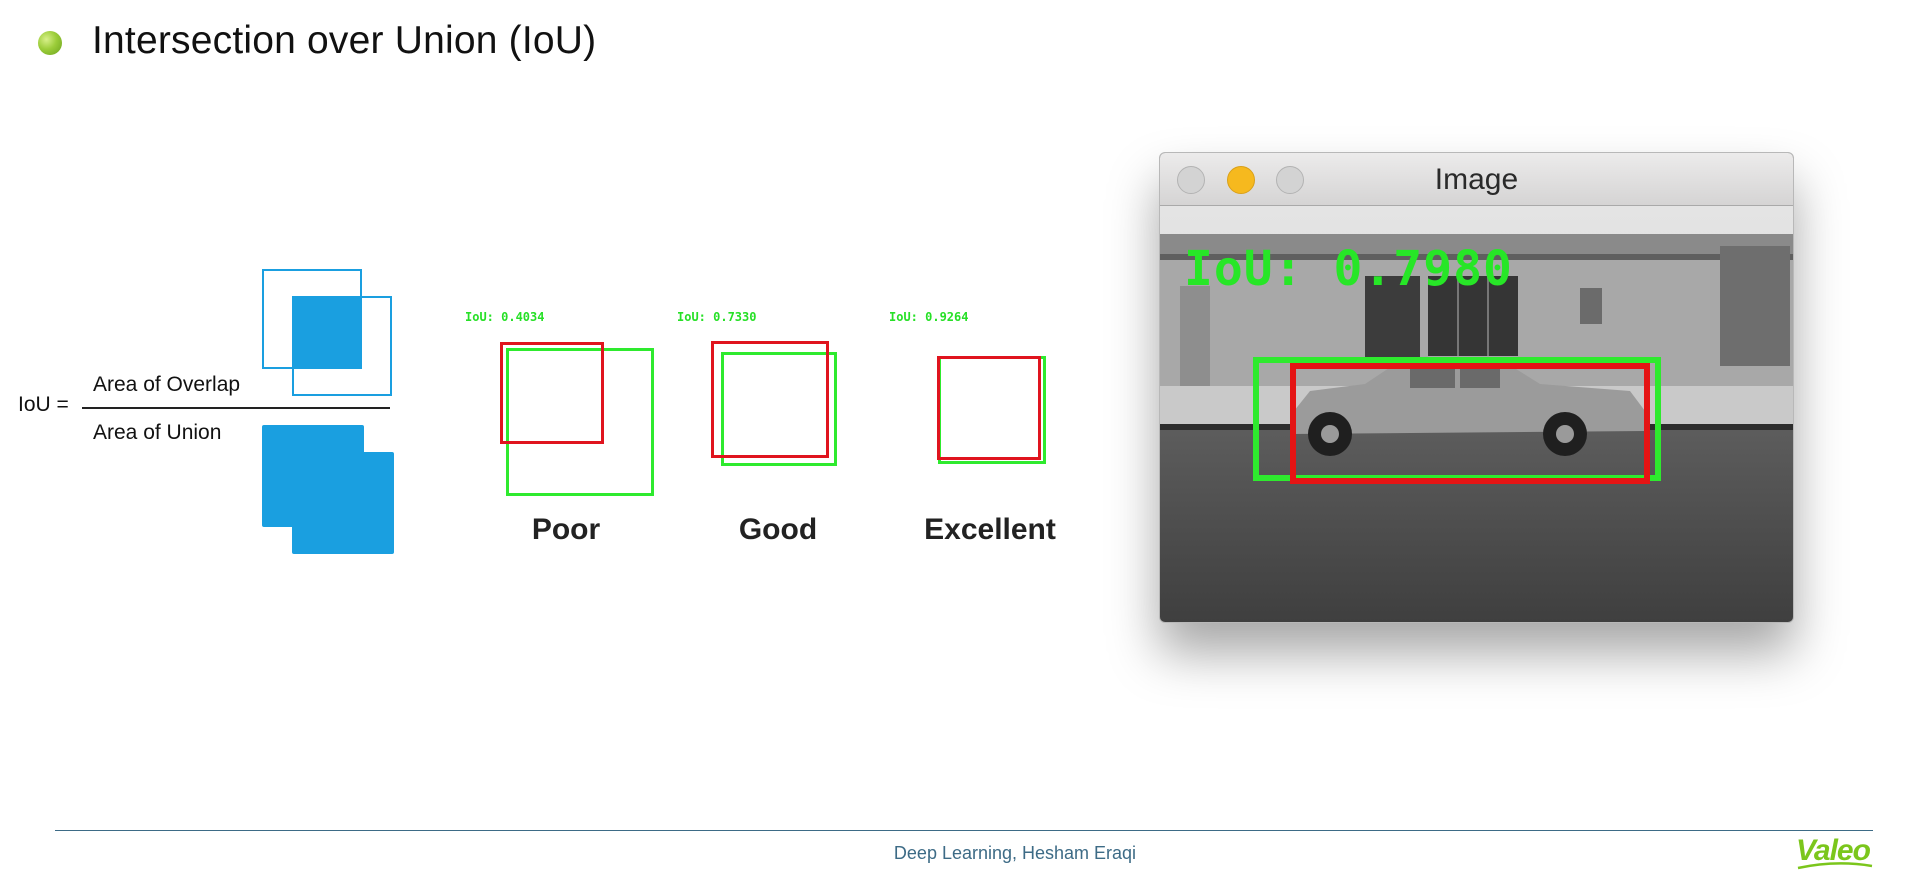 The image size is (1920, 872). I want to click on example-label-poor: Poor, so click(566, 529).